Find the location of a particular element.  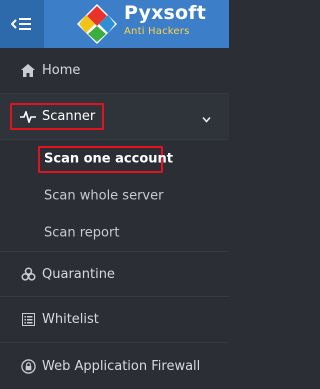

list-icon is located at coordinates (28, 320).